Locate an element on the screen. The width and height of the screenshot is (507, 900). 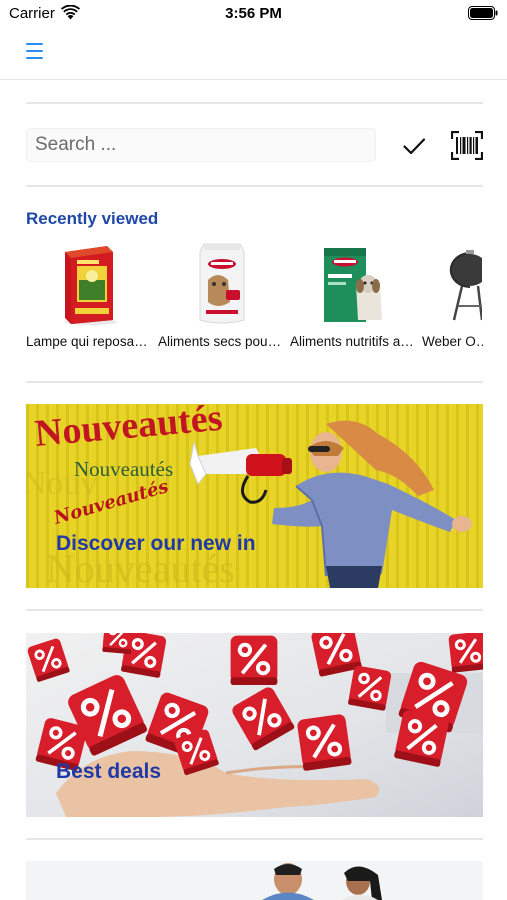
new-arrivals-caption: Discover our new in is located at coordinates (156, 543).